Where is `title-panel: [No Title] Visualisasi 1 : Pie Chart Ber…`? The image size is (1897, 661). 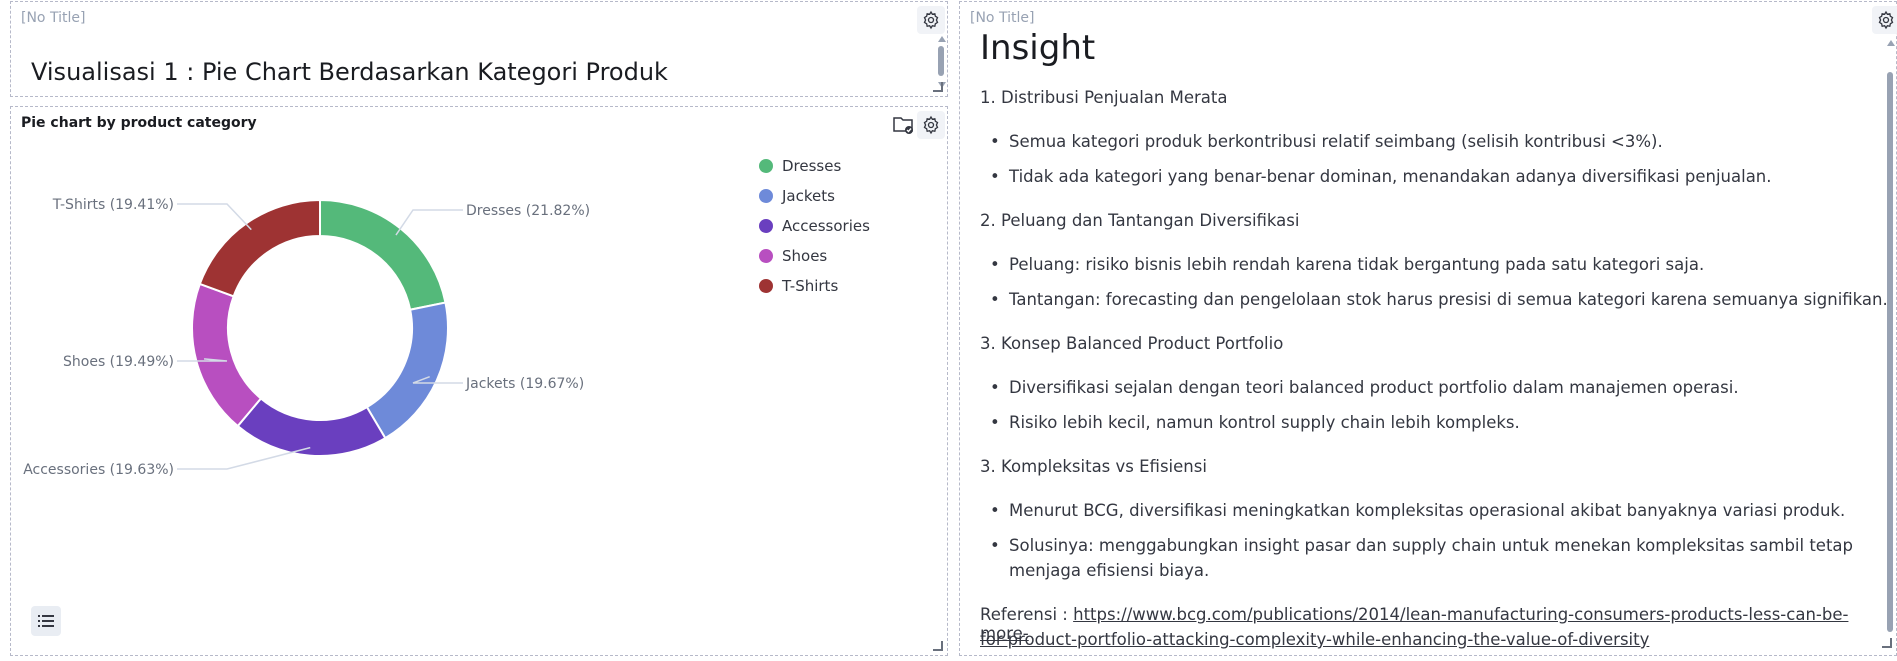
title-panel: [No Title] Visualisasi 1 : Pie Chart Ber… is located at coordinates (479, 49).